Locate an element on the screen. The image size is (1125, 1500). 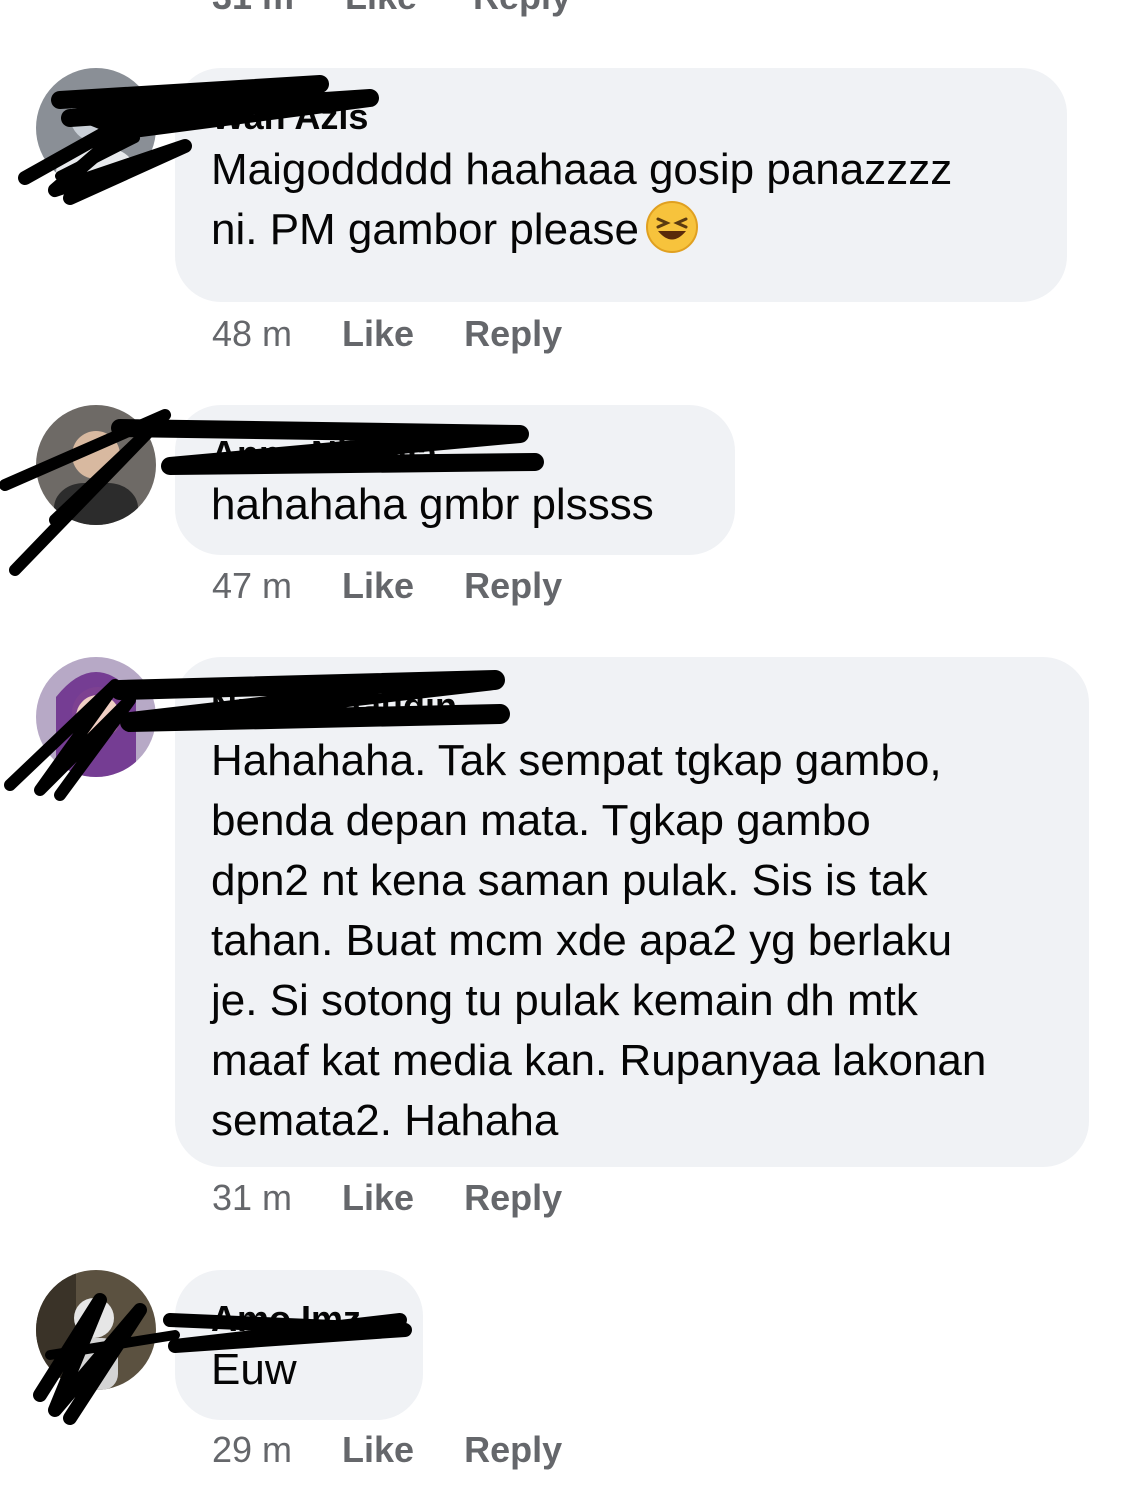
comment-actions: 31 m Like Reply is located at coordinates (387, 1198).